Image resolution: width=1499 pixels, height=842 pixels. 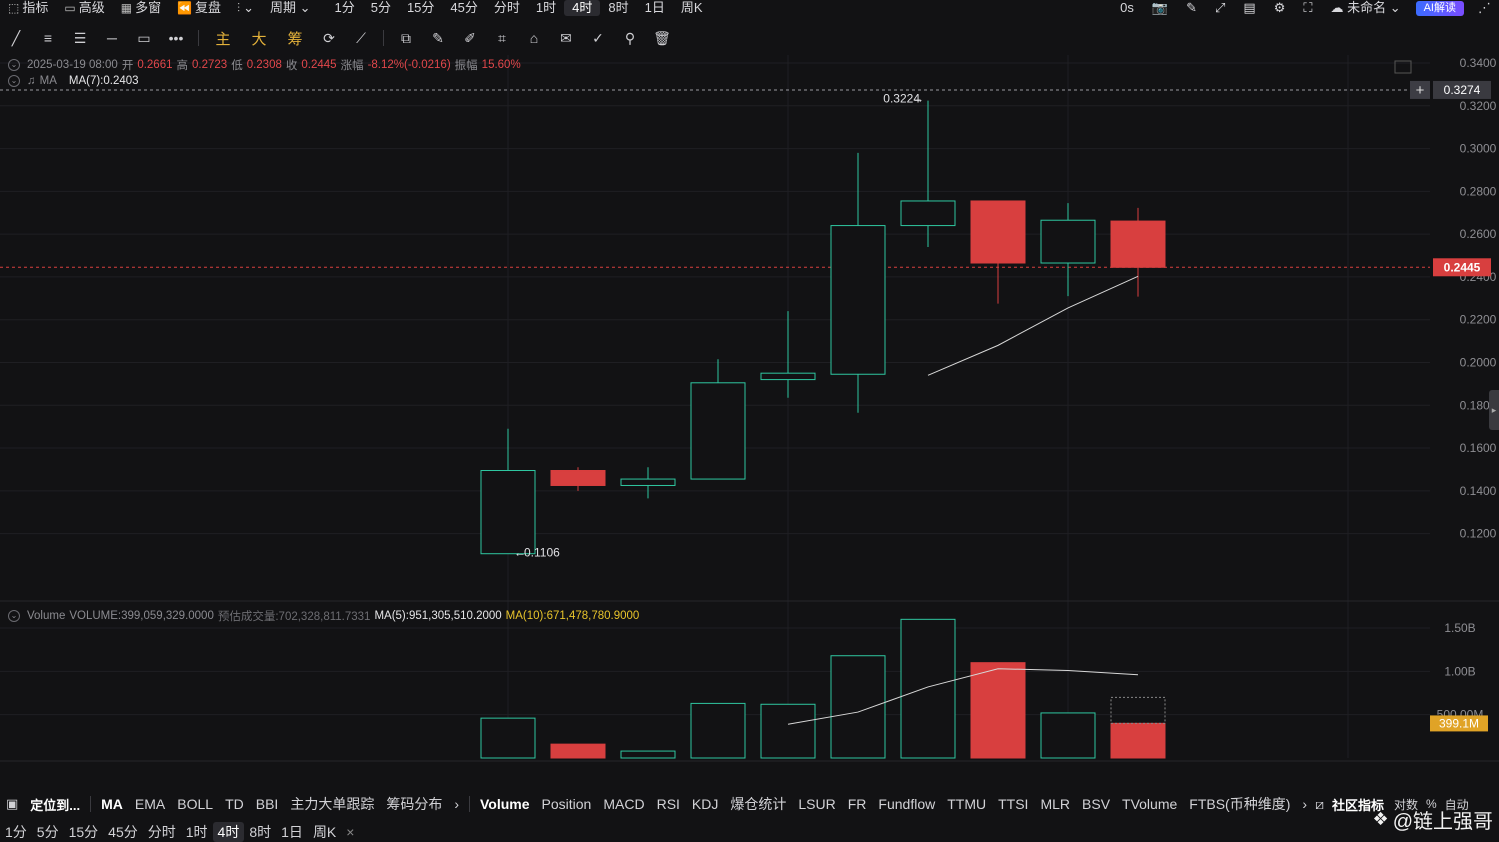 I want to click on bottom-period-6: 4时, so click(x=228, y=832).